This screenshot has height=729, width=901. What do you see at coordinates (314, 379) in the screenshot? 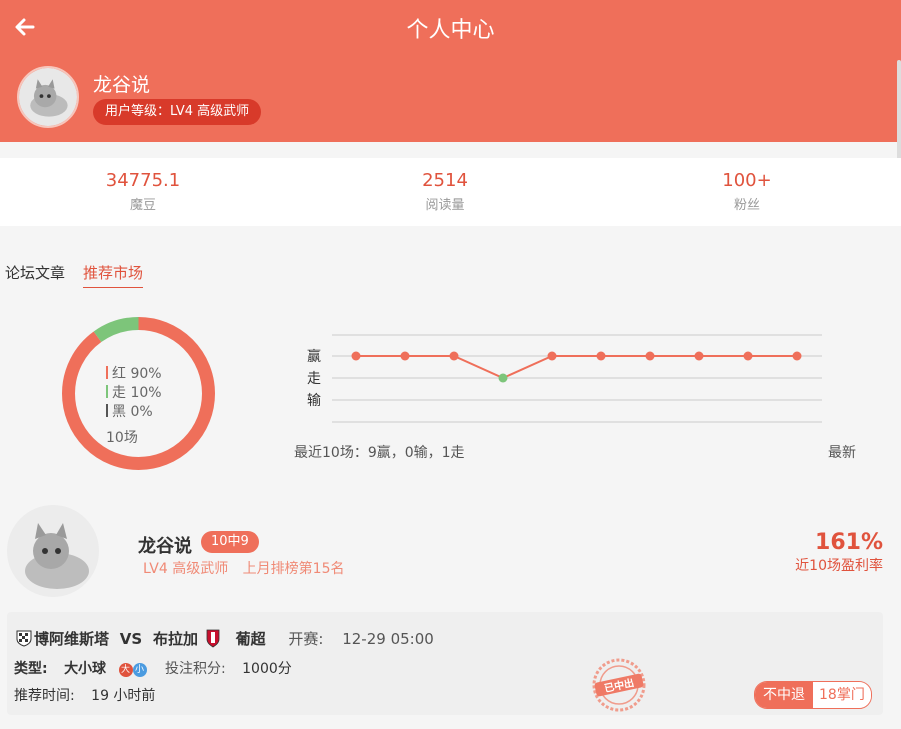
I see `y-tick-label: 走` at bounding box center [314, 379].